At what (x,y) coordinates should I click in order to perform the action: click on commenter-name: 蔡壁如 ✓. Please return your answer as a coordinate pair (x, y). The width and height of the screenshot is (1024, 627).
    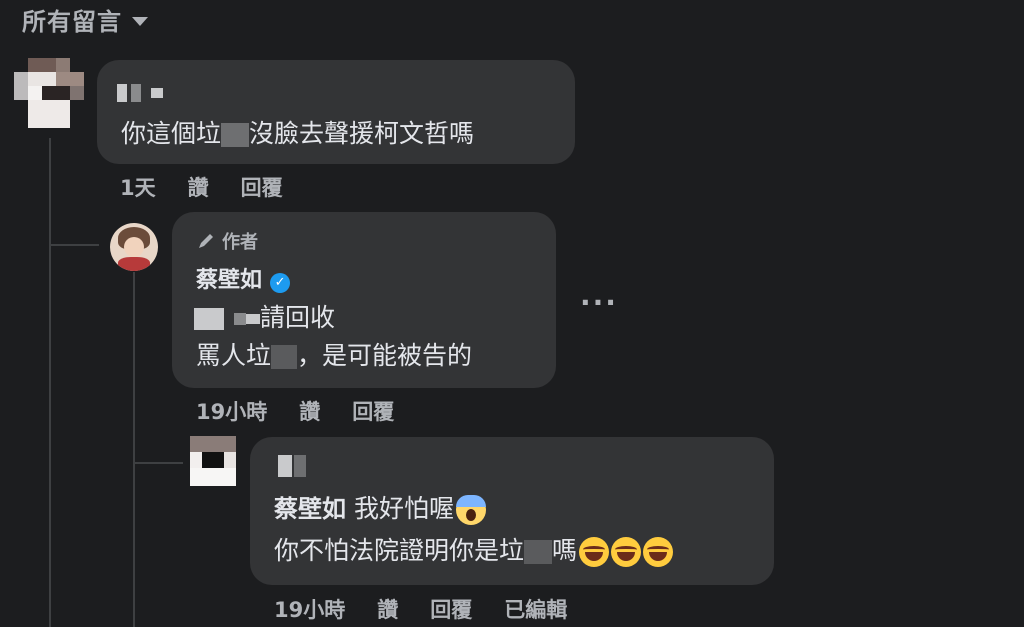
    Looking at the image, I should click on (243, 278).